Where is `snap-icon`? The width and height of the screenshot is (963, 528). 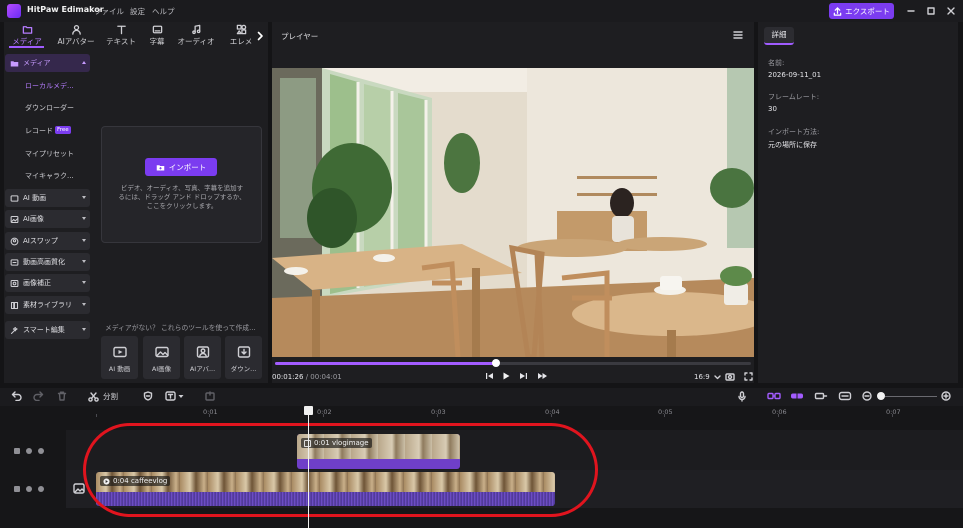
snap-icon is located at coordinates (774, 396).